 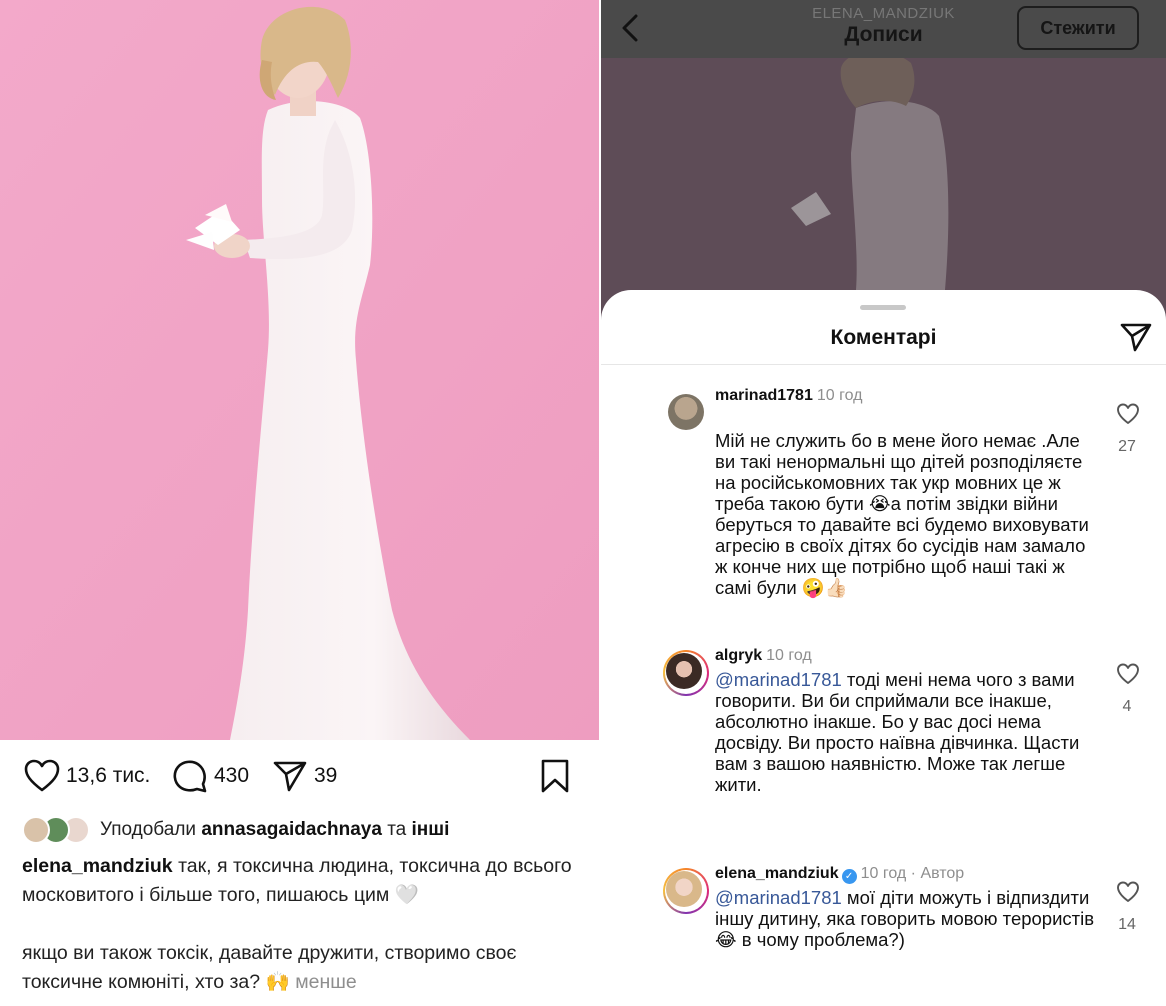 I want to click on bookmark-action, so click(x=555, y=776).